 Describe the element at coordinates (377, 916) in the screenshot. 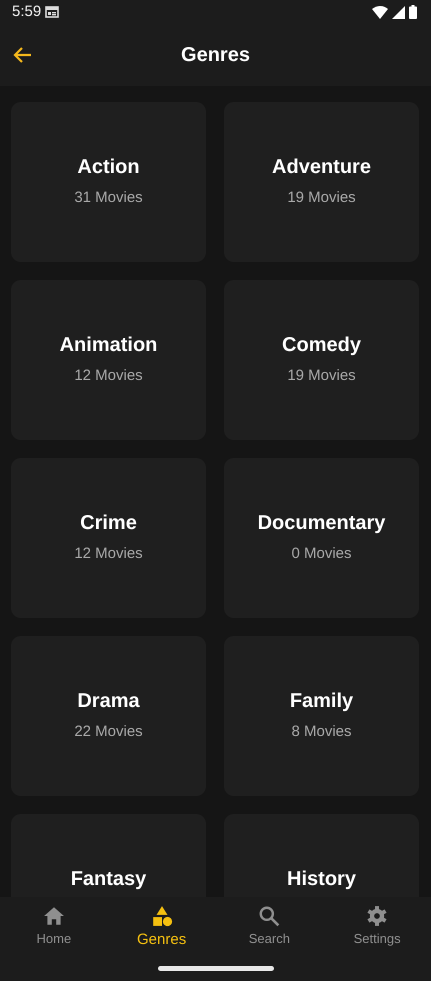

I see `settings-icon` at that location.